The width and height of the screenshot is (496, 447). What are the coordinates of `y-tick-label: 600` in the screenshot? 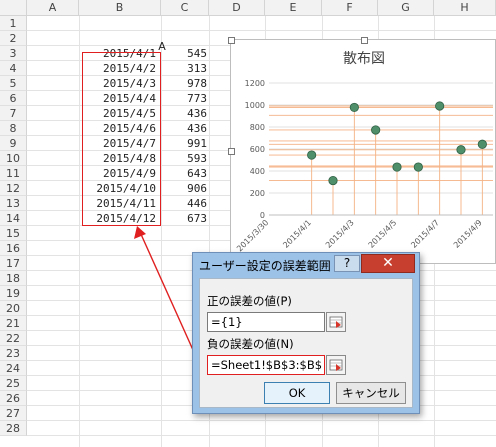 It's located at (257, 149).